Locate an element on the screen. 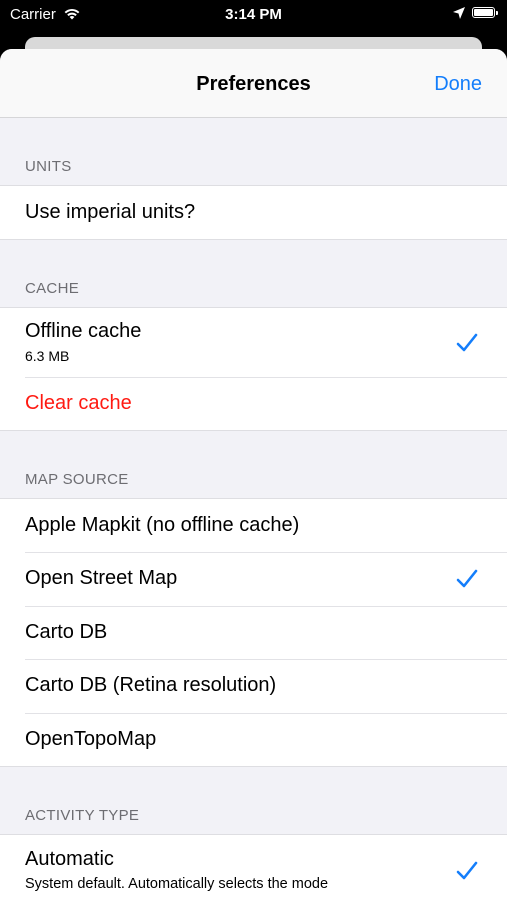  units-group: Use imperial units? is located at coordinates (253, 212).